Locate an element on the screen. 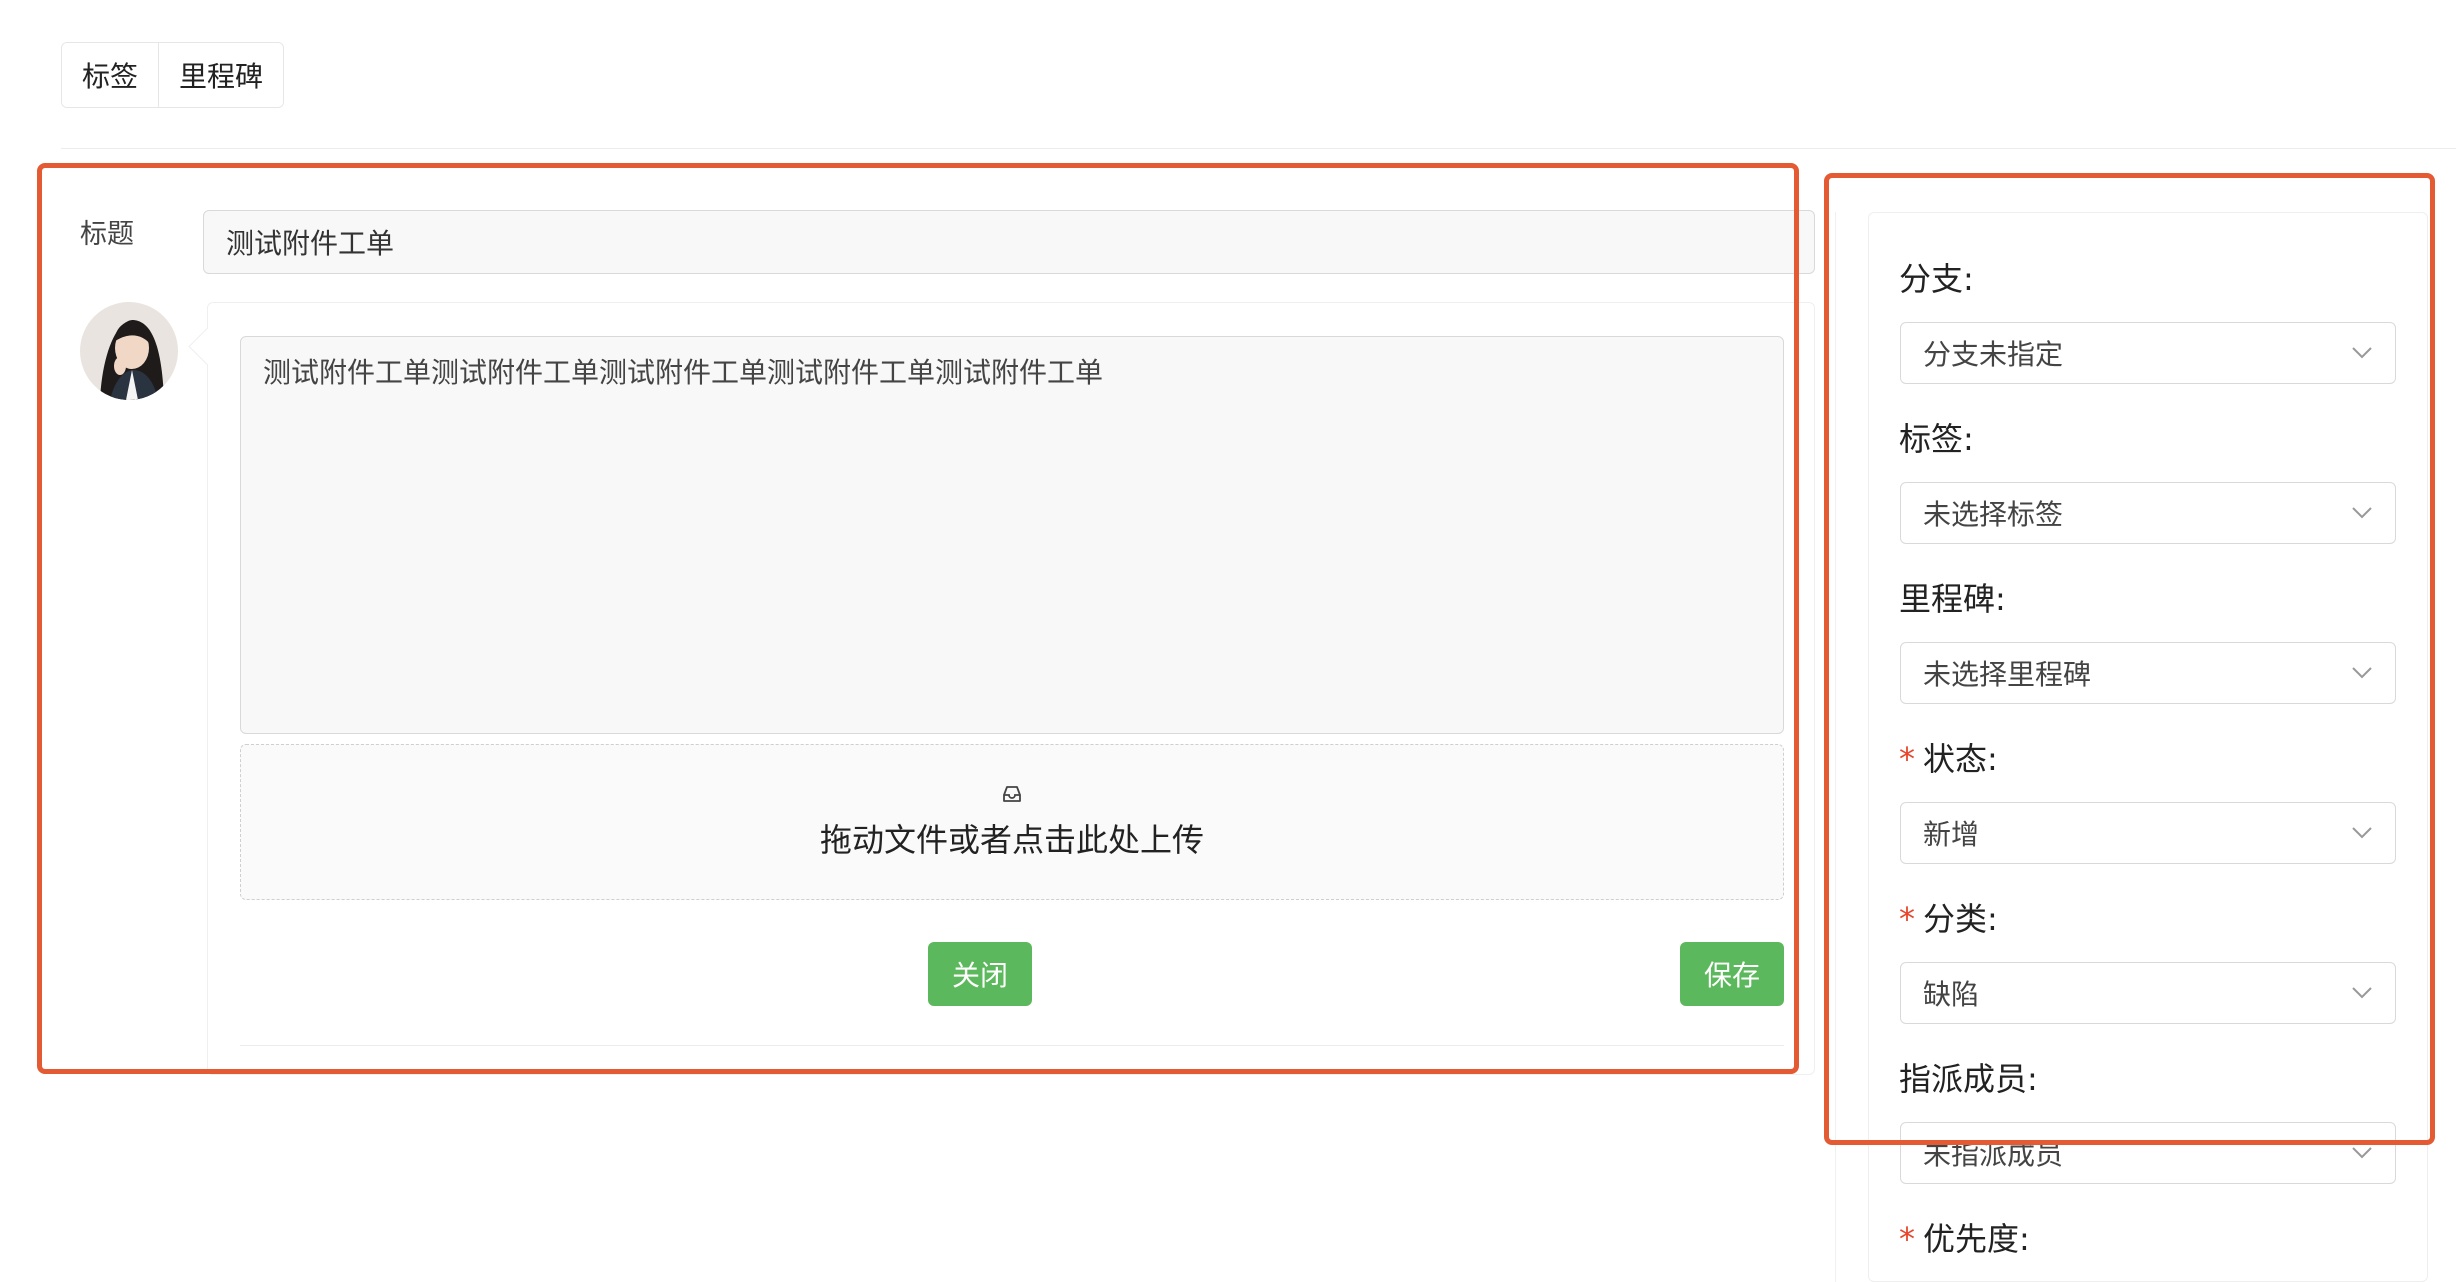  card-divider is located at coordinates (1012, 1045).